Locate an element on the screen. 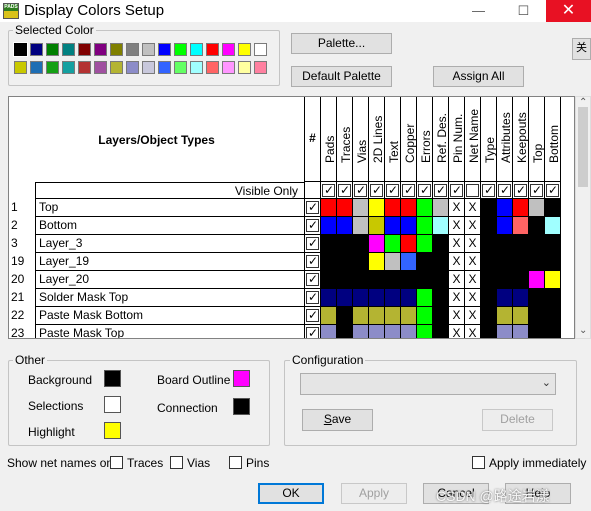 This screenshot has height=511, width=591. background-color-swatch is located at coordinates (112, 378).